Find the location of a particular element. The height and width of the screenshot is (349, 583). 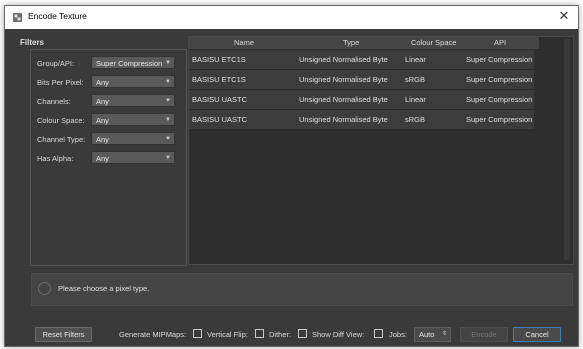

show-diff-view-label: Show Diff View: is located at coordinates (338, 334).